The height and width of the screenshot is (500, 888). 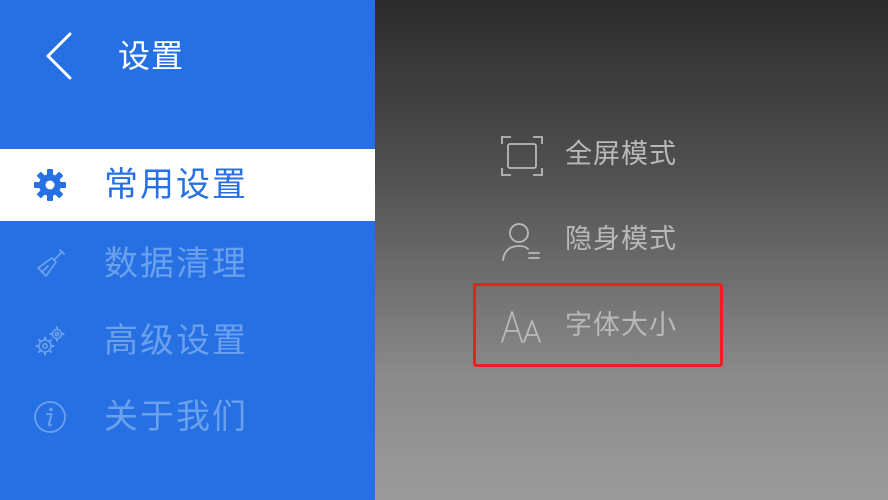 I want to click on sidebar-item-label: 数据清理, so click(x=176, y=264).